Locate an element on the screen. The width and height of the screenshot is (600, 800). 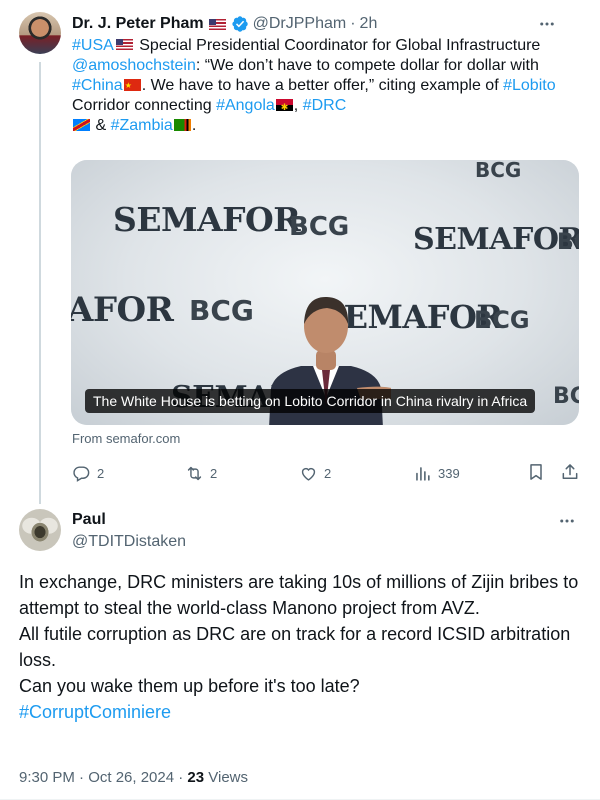
hashtag-angola: #Angola is located at coordinates (245, 105).